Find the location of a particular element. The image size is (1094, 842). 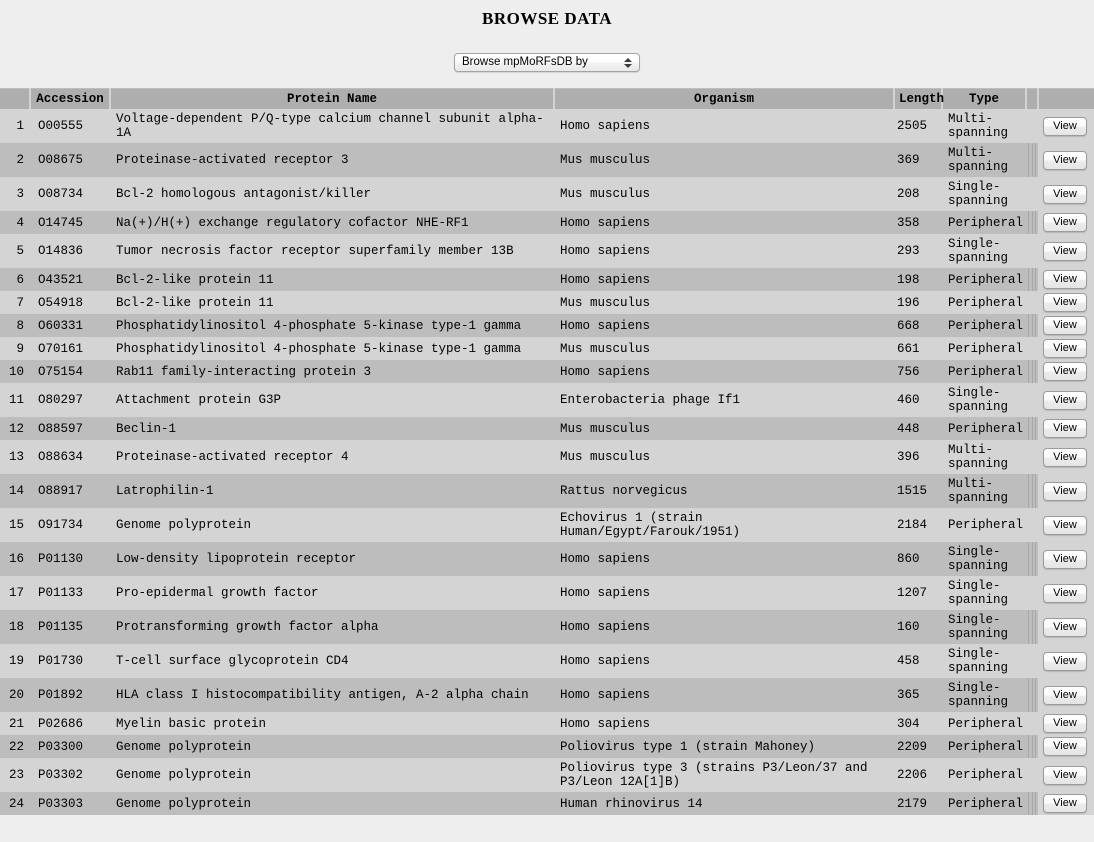

accession-cell: P01135 is located at coordinates (70, 627).